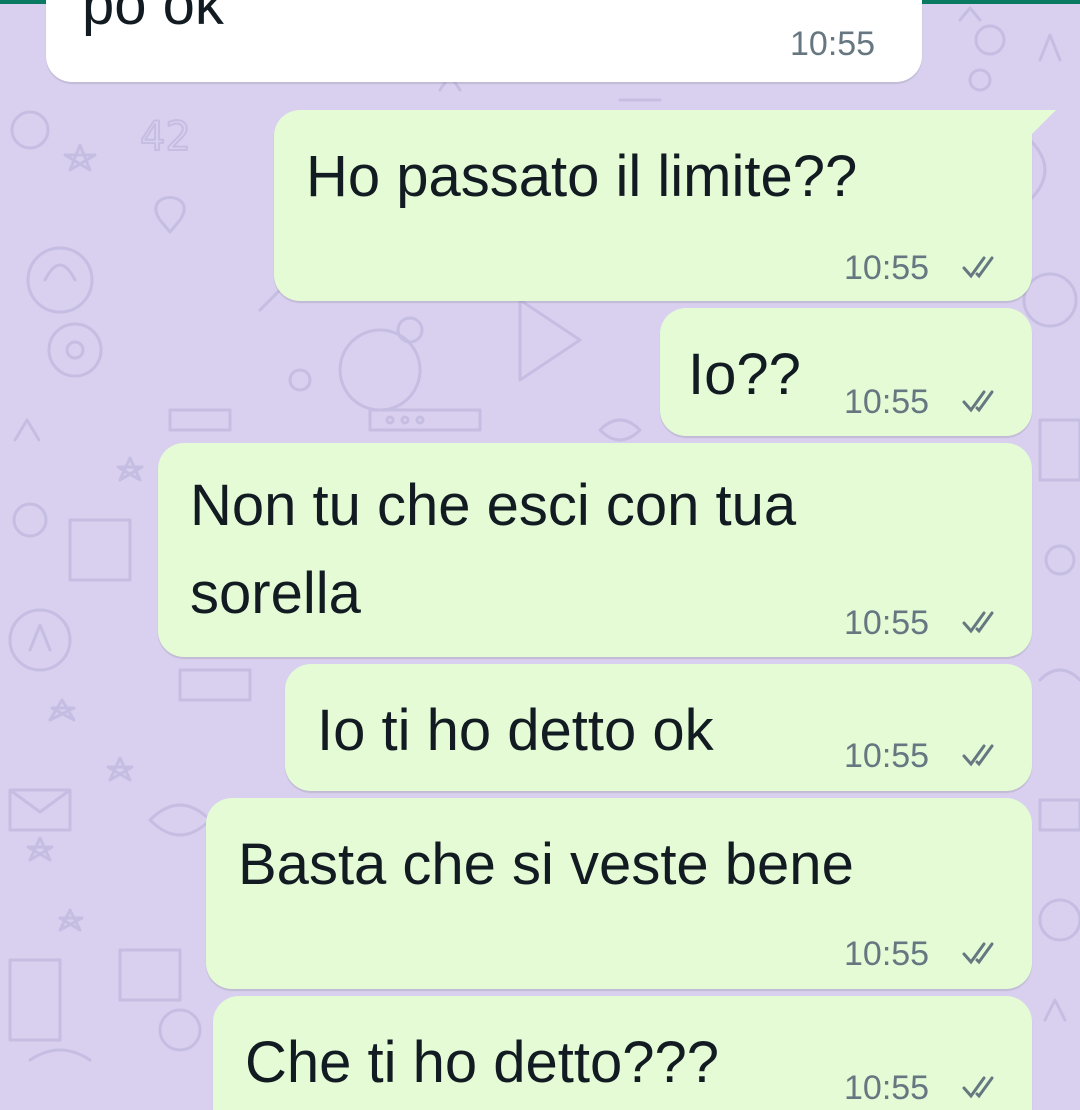  What do you see at coordinates (484, 41) in the screenshot?
I see `message-bubble-incoming: po ok 10:55` at bounding box center [484, 41].